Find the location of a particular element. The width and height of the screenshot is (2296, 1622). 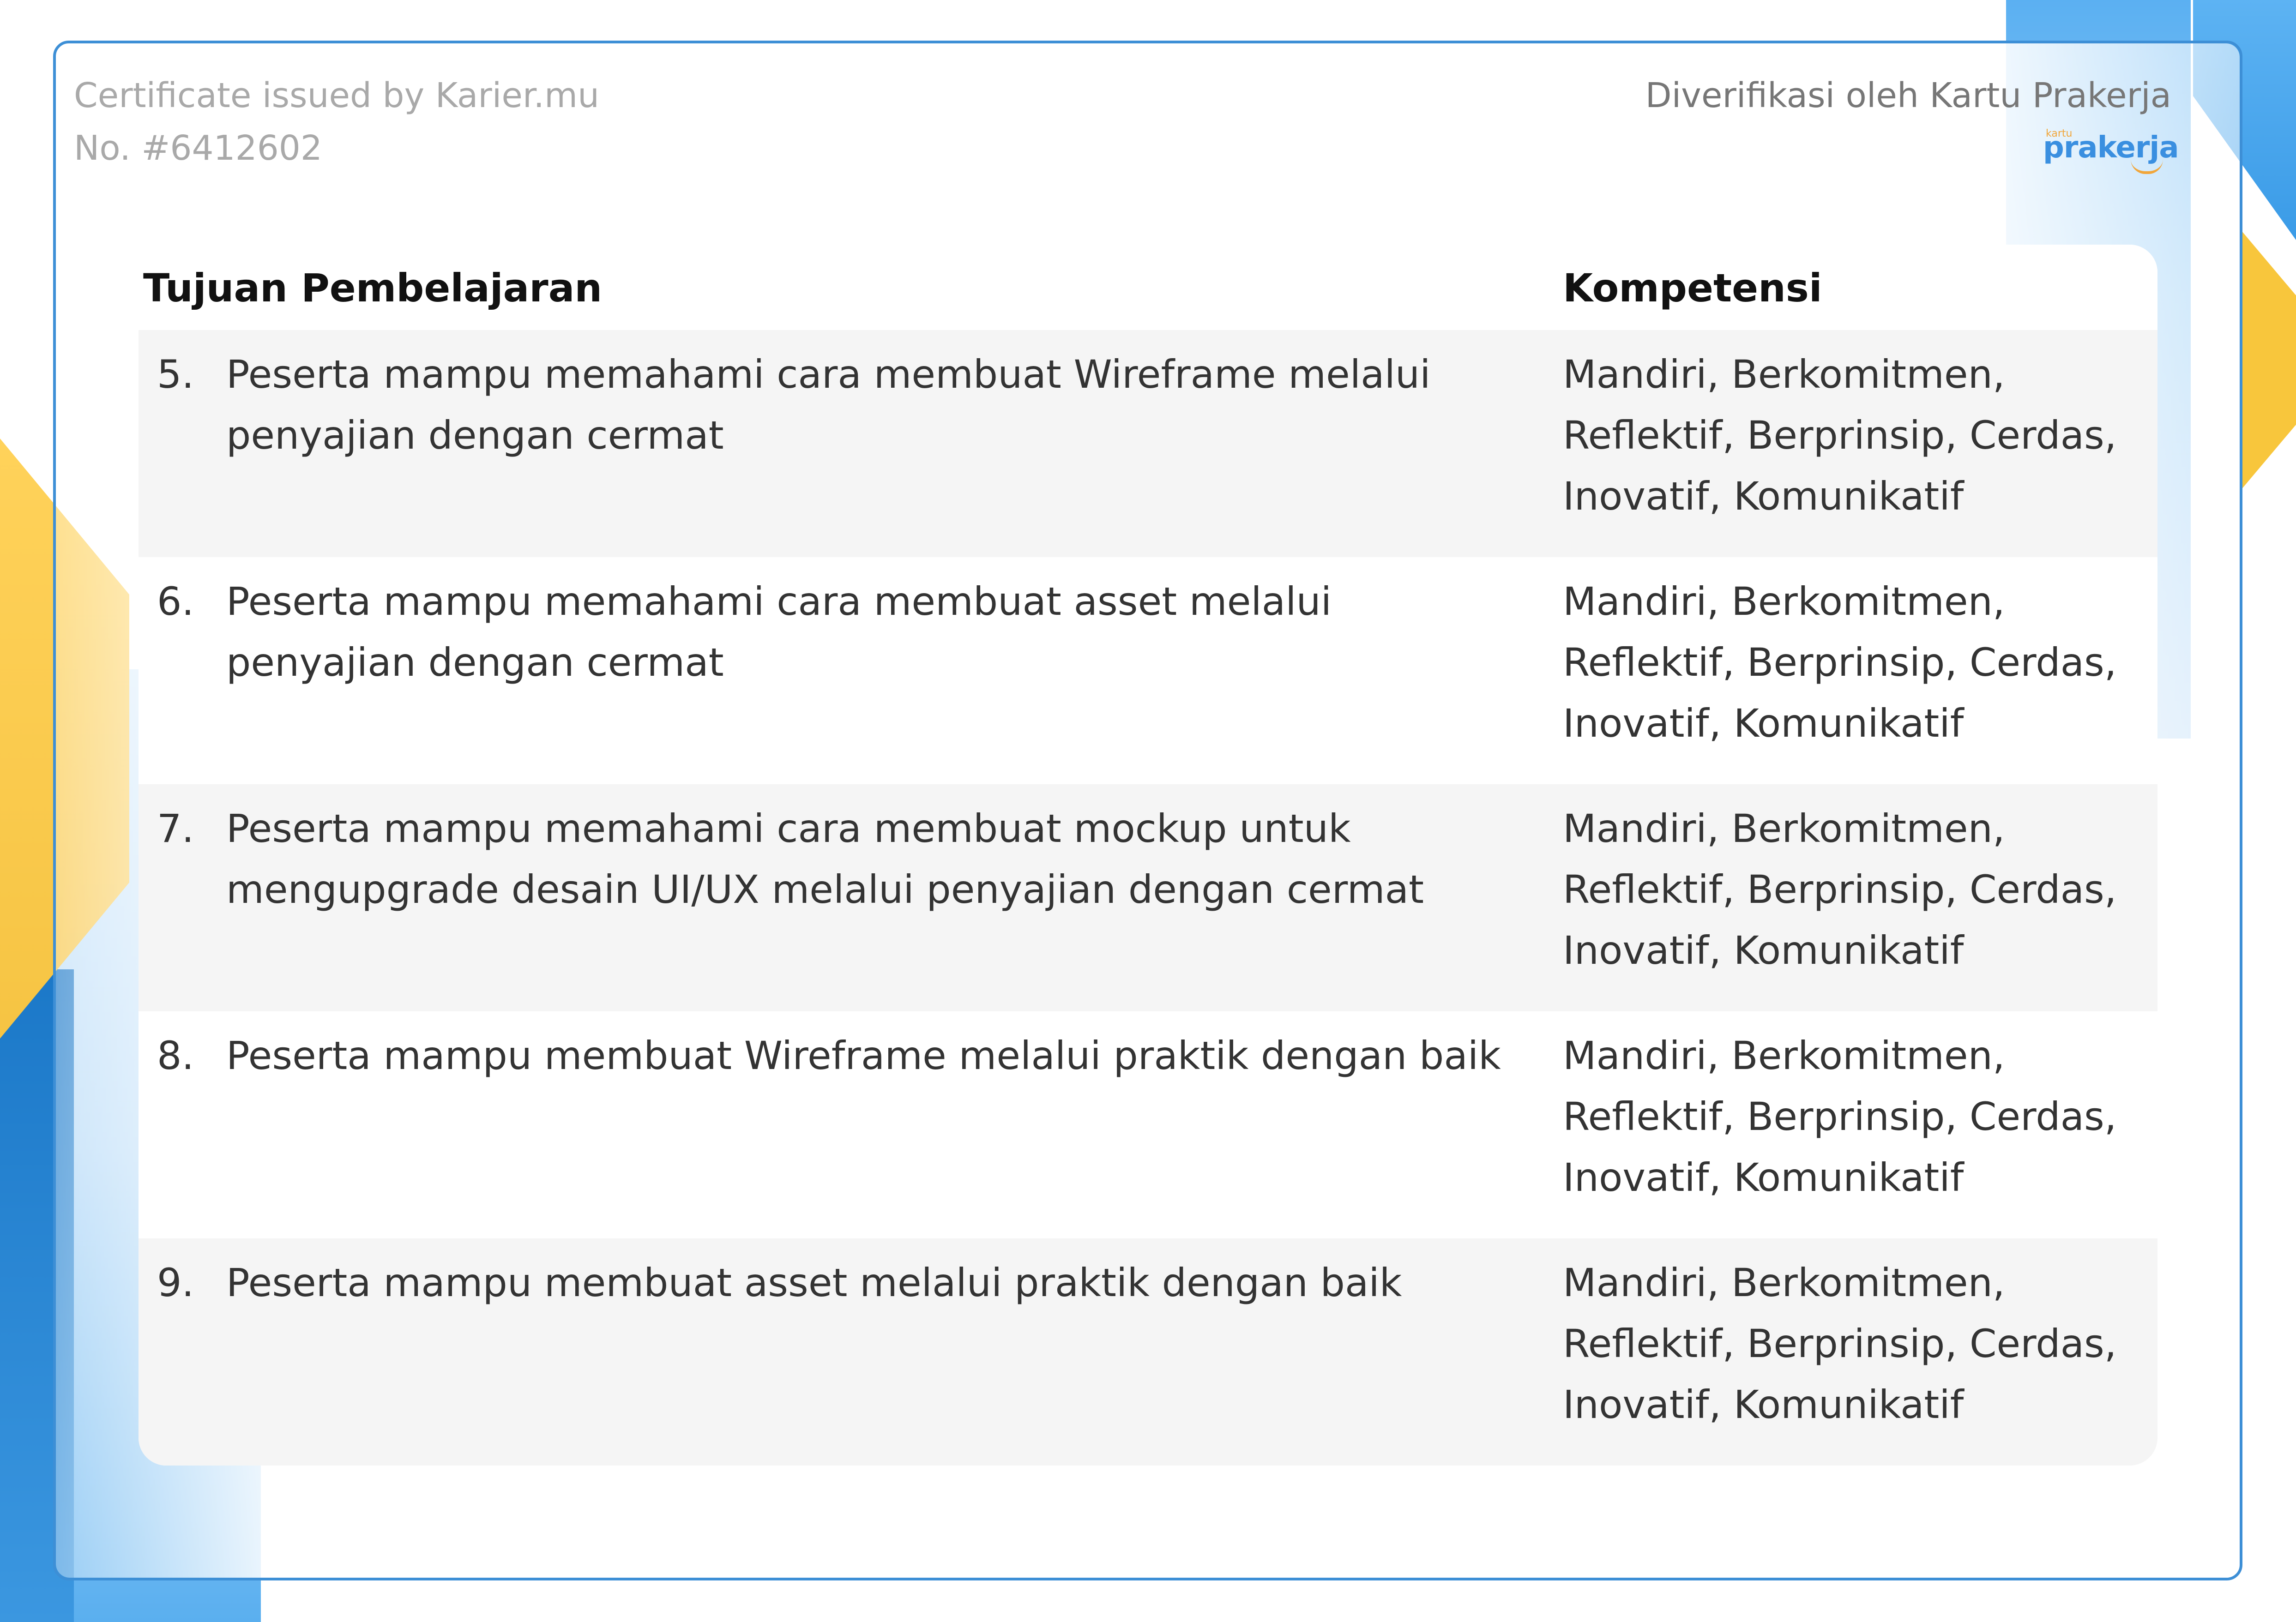

row-number: 9. is located at coordinates (175, 1283).